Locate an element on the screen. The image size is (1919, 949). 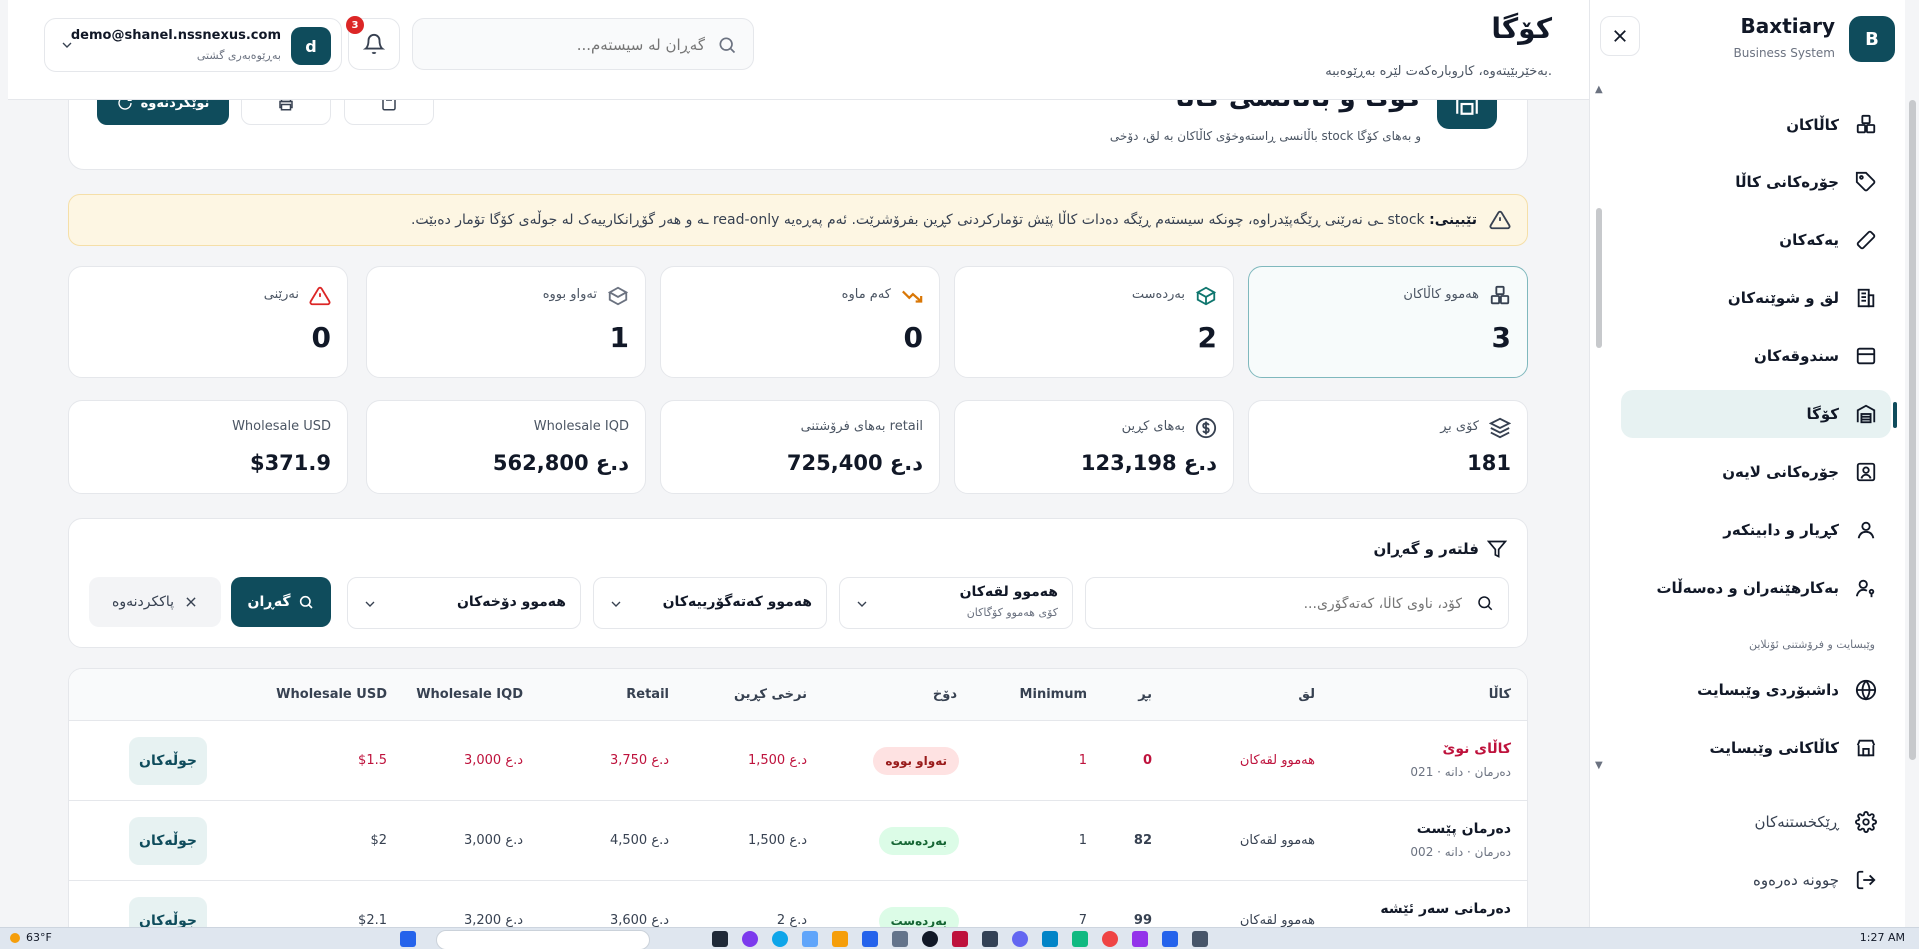
stat-card-low-stock: کەم ماوە 0 is located at coordinates (800, 322).